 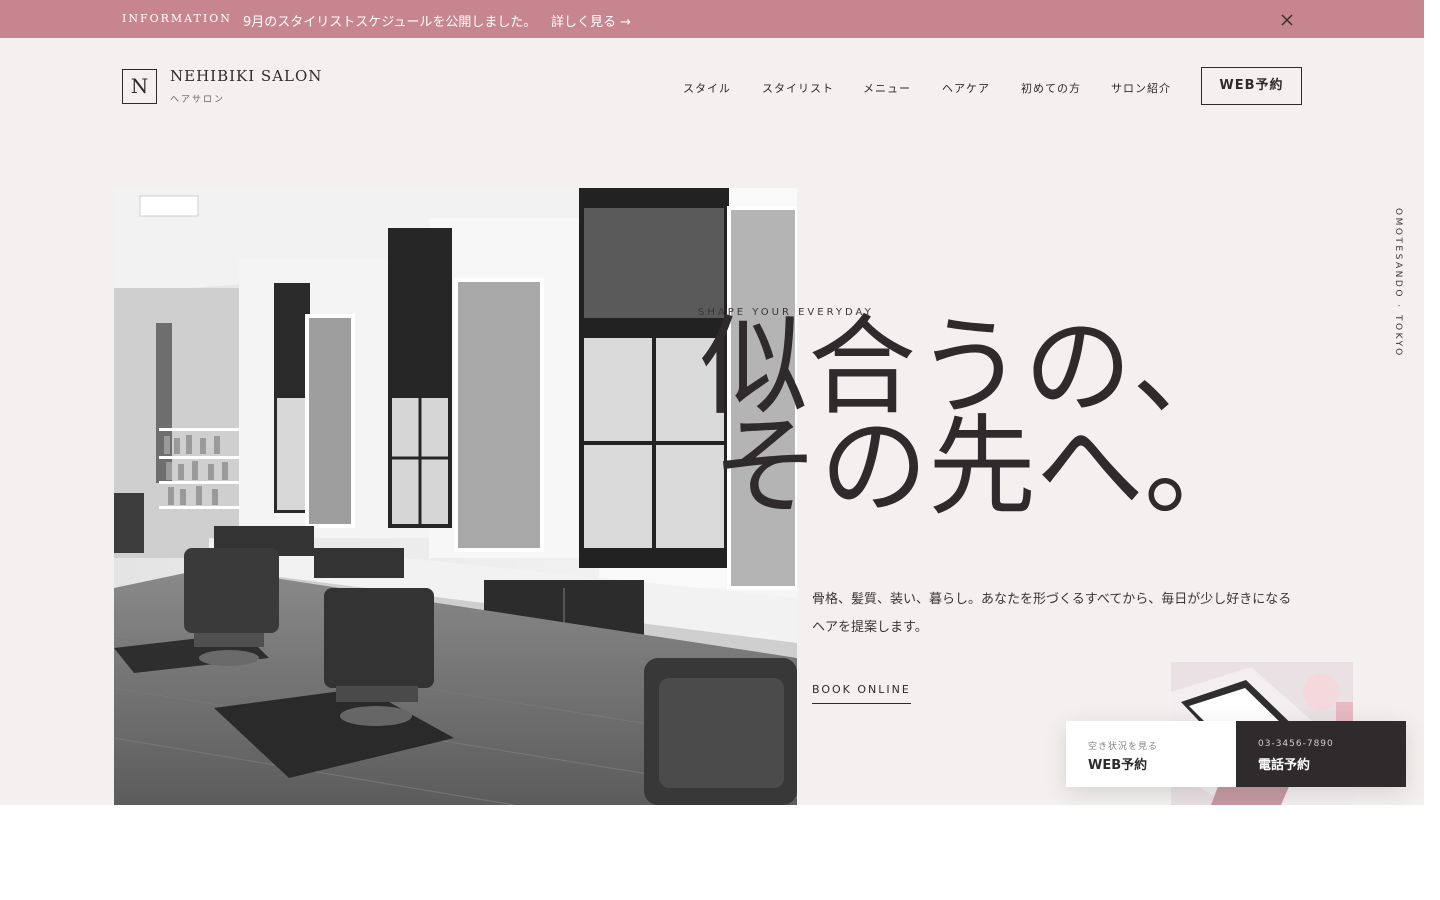 I want to click on cta-web-reserve: 空き状況を見る WEB予約, so click(x=1151, y=754).